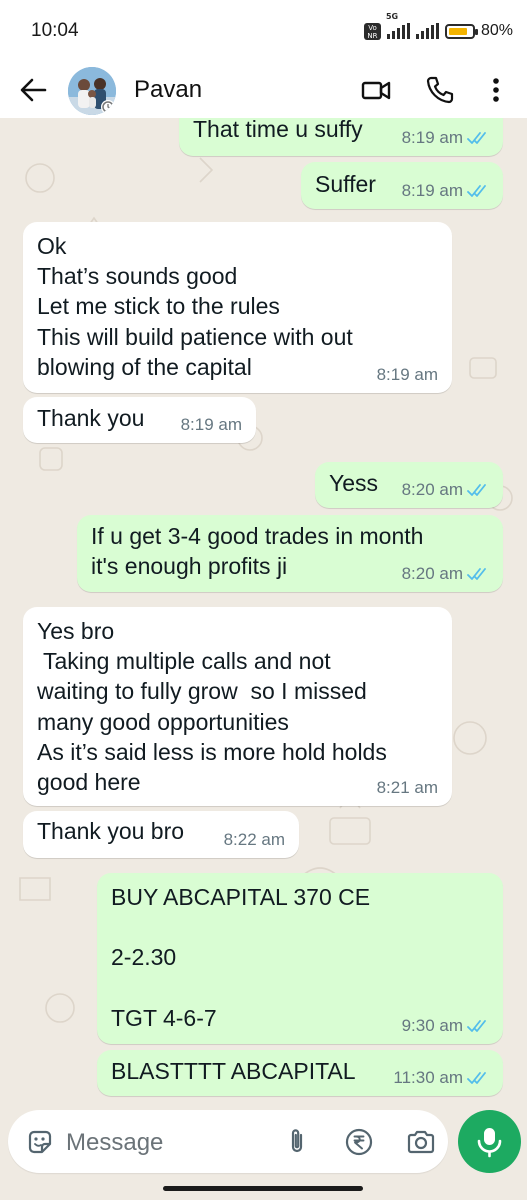 The image size is (527, 1200). Describe the element at coordinates (263, 31) in the screenshot. I see `status-bar: 10:04 Vo NR 5G 80%` at that location.